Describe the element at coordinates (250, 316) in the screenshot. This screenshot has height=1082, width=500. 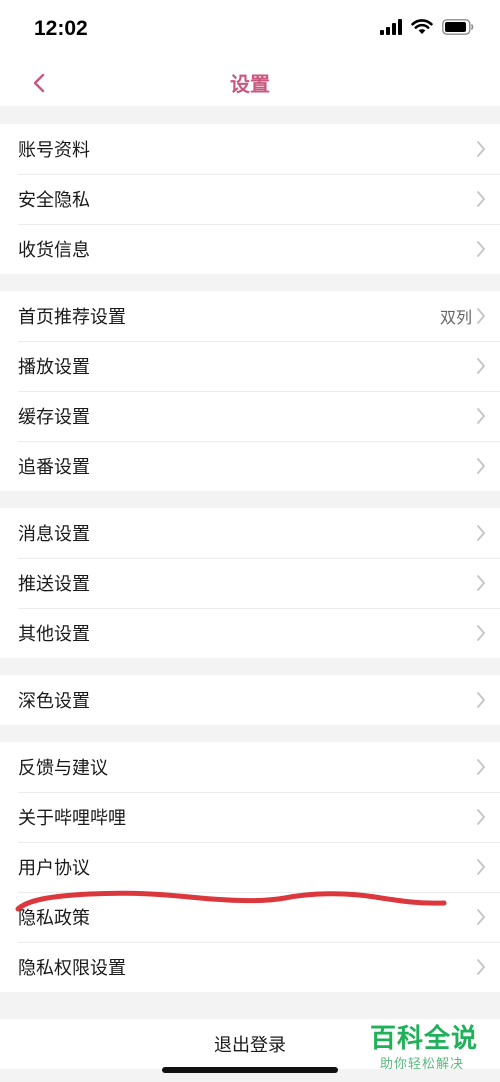
I see `settings-item-home-recommend: 首页推荐设置 双列` at that location.